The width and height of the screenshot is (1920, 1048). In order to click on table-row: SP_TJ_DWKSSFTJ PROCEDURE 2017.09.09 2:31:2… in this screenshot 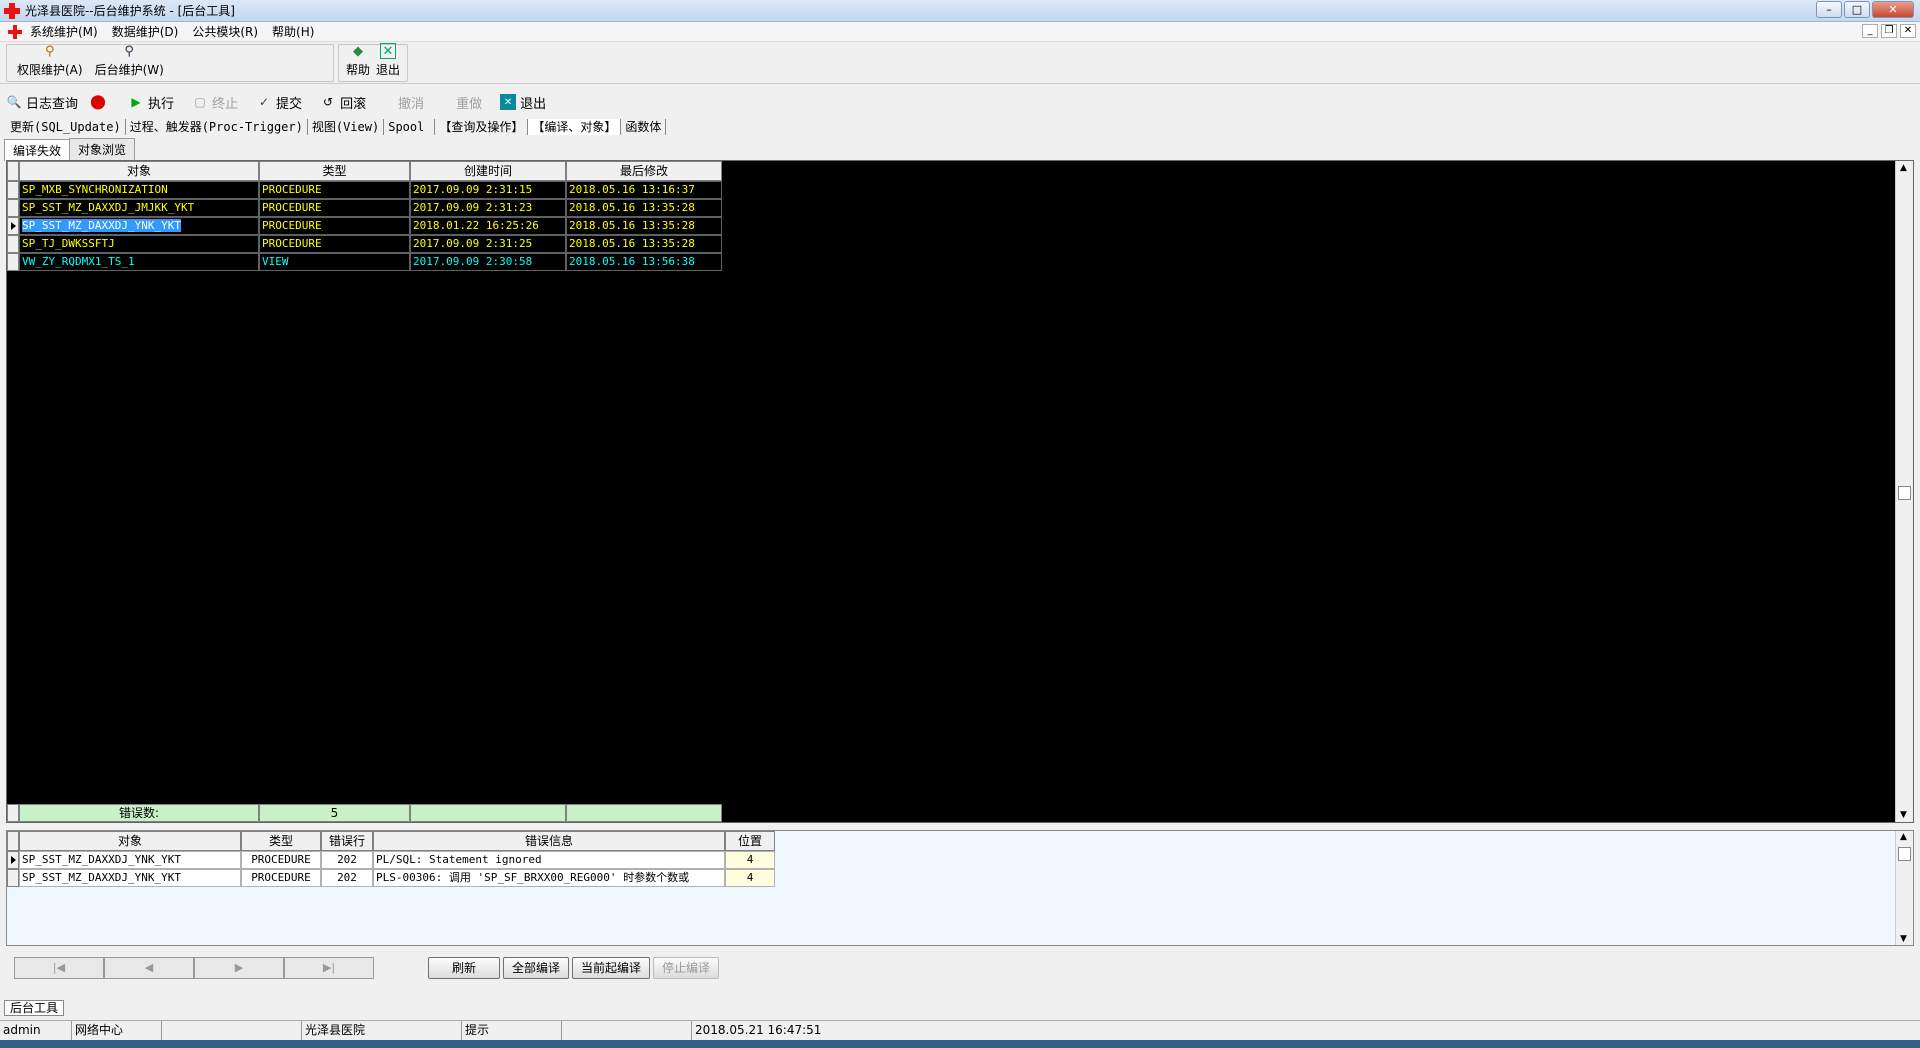, I will do `click(364, 244)`.